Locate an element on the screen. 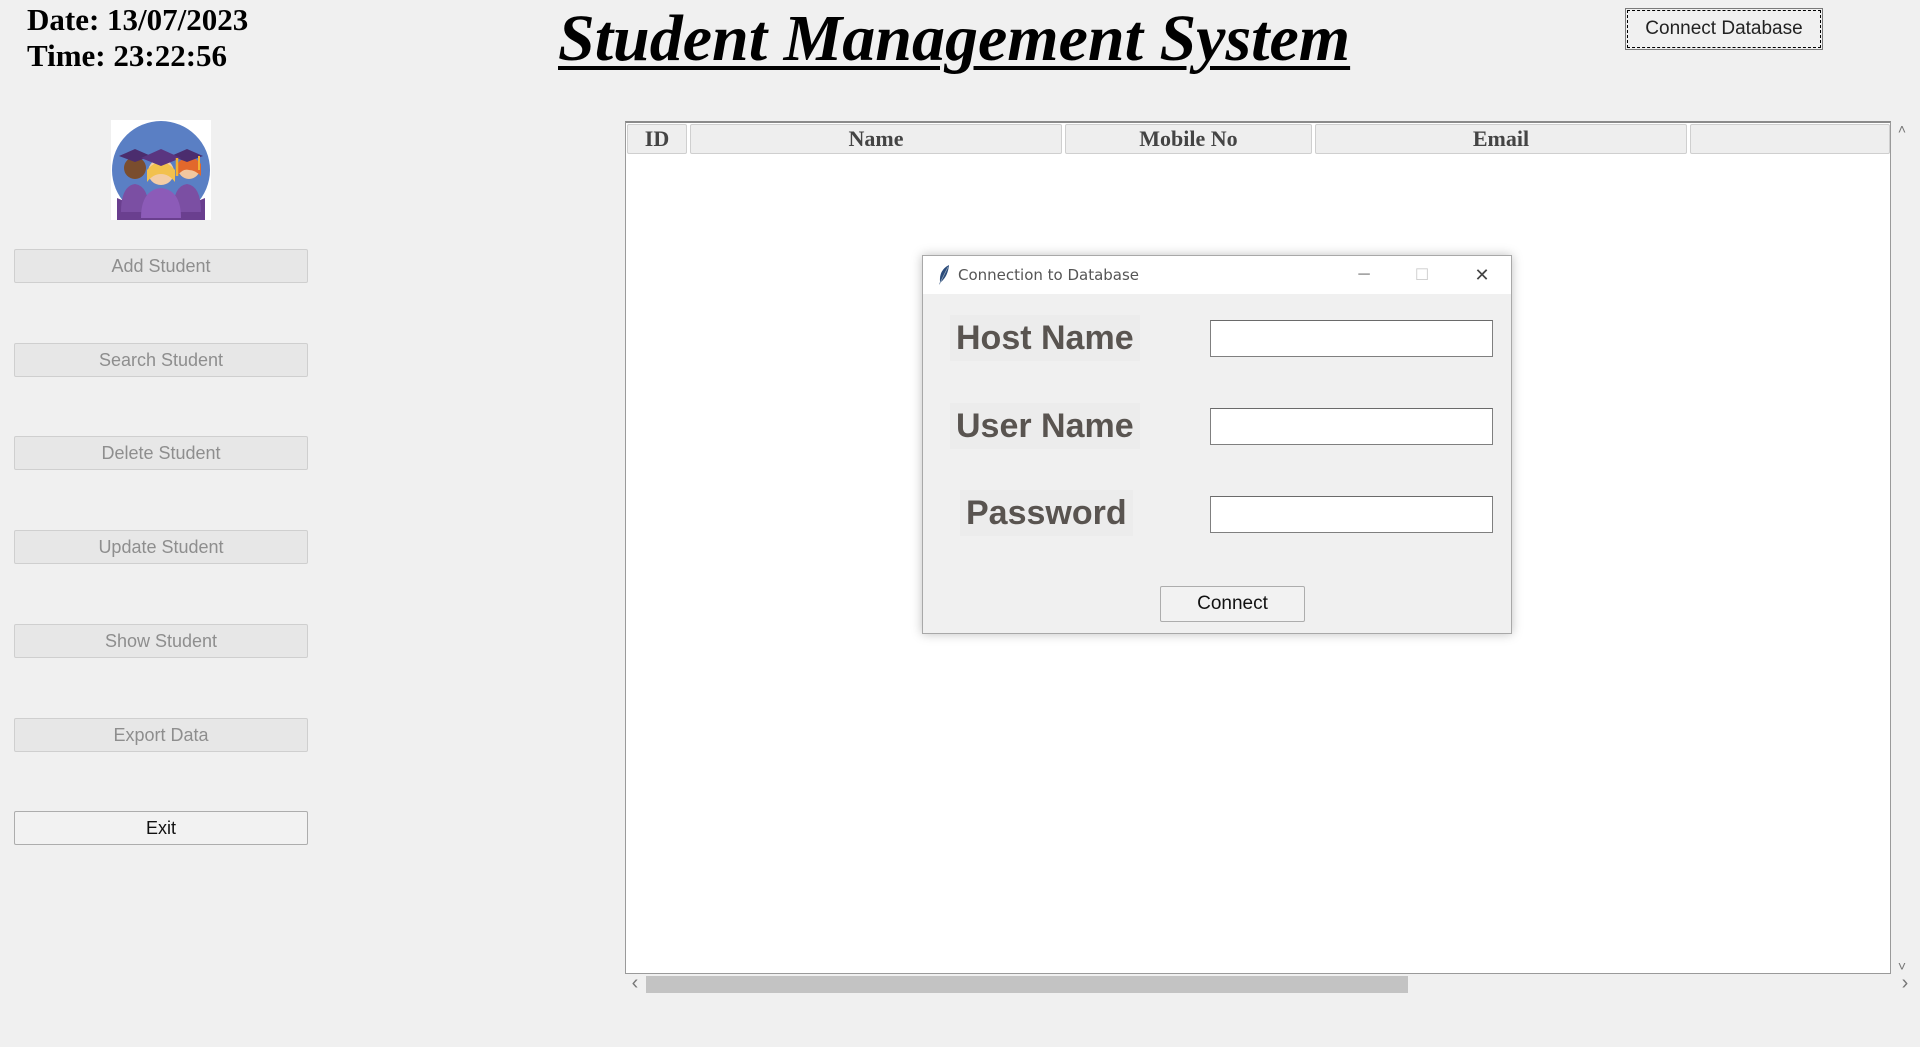 The width and height of the screenshot is (1920, 1047). connect-button: Connect is located at coordinates (1232, 604).